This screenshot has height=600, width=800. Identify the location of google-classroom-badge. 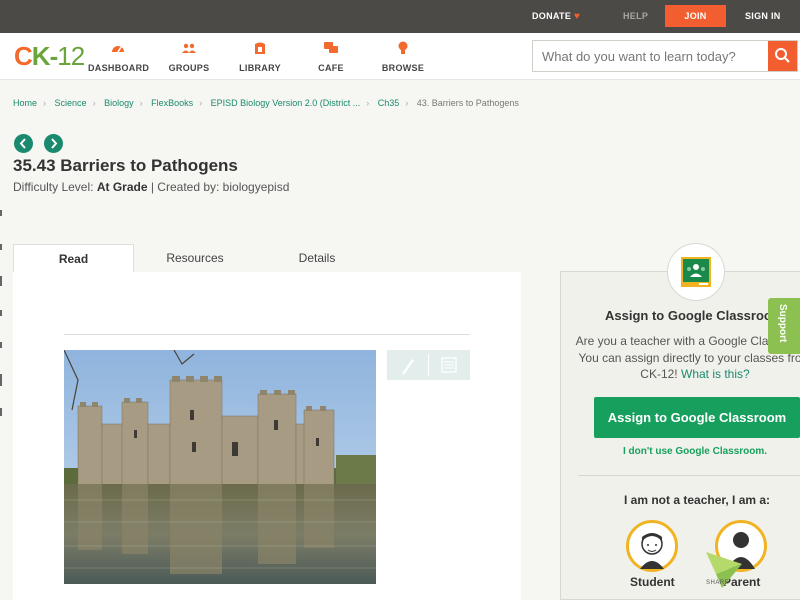
(696, 272).